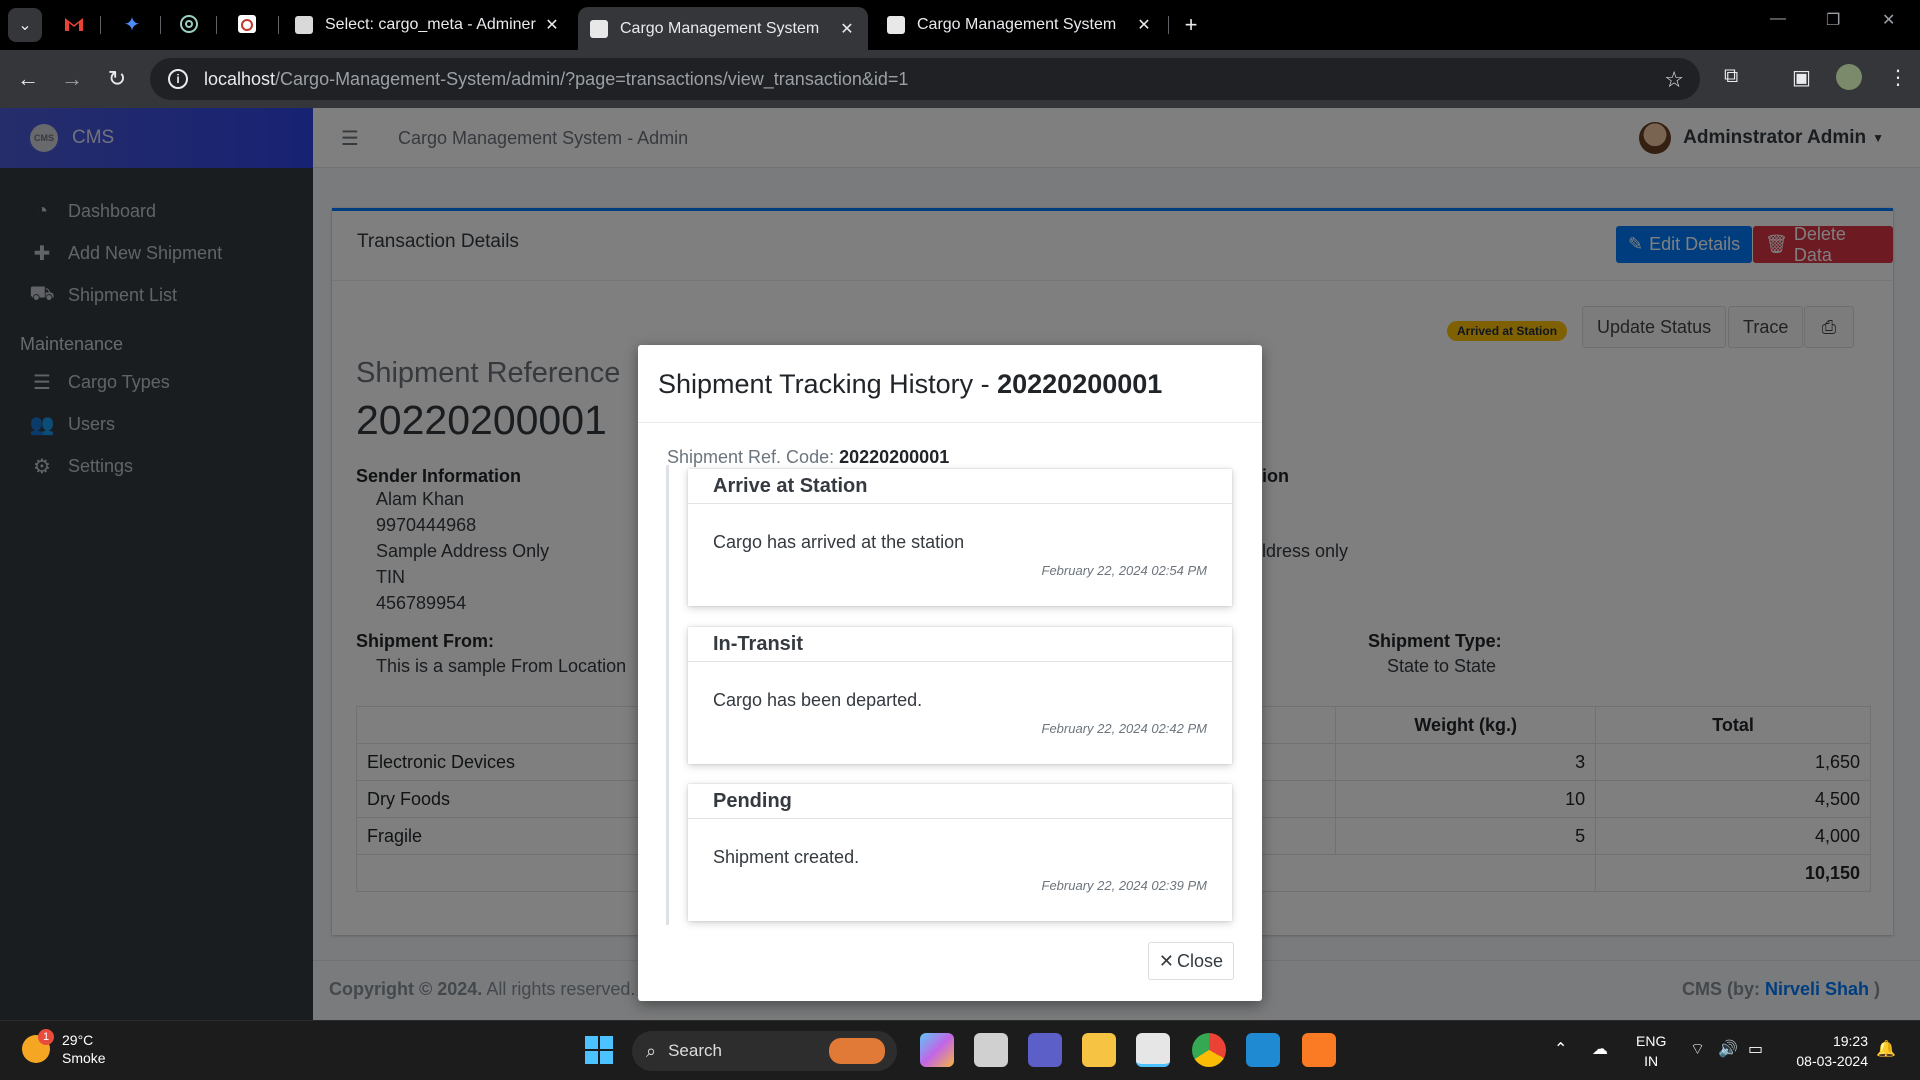 This screenshot has height=1080, width=1920. Describe the element at coordinates (695, 1050) in the screenshot. I see `search-label: Search` at that location.